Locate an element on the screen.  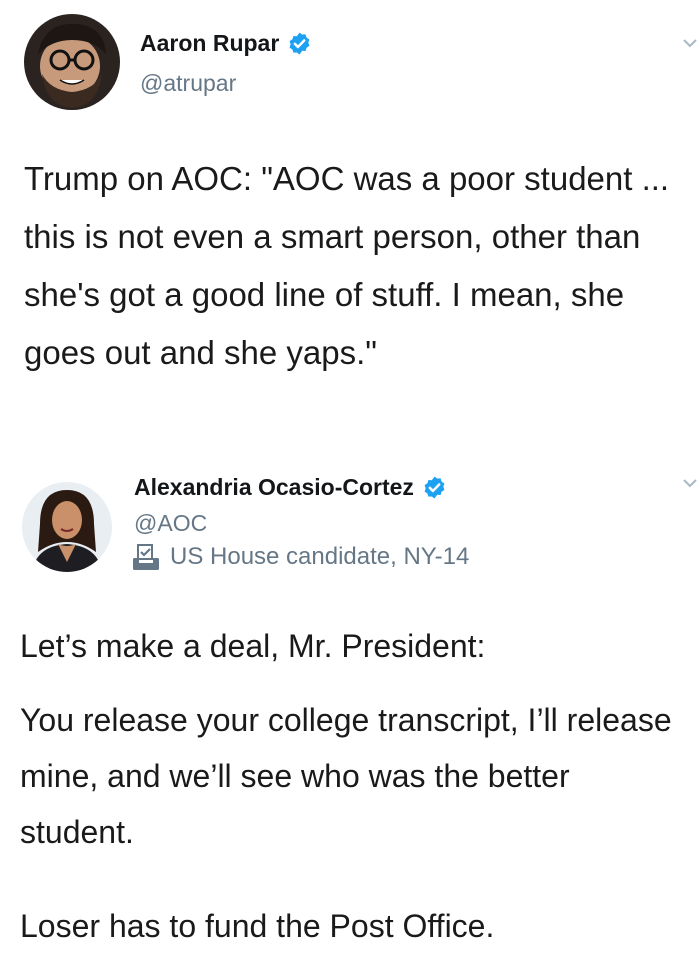
tweet-paragraph: Let’s make a deal, Mr. President: is located at coordinates (253, 646).